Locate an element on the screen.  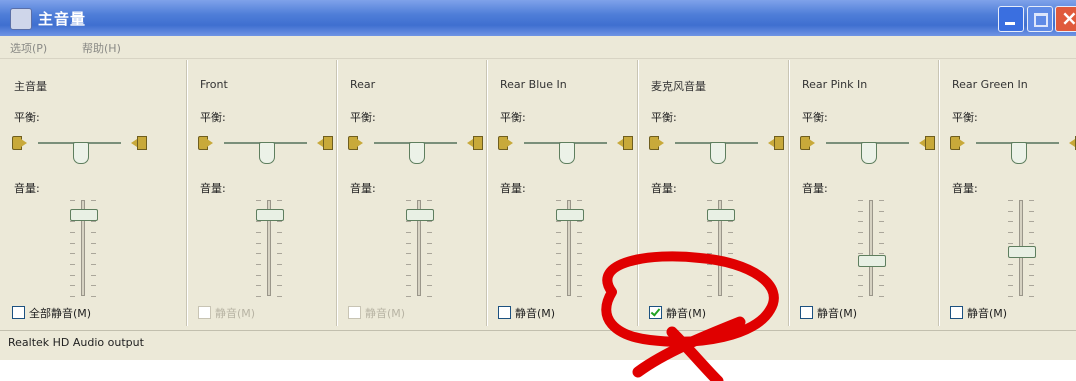
channel-name: Rear Green In is located at coordinates (990, 84).